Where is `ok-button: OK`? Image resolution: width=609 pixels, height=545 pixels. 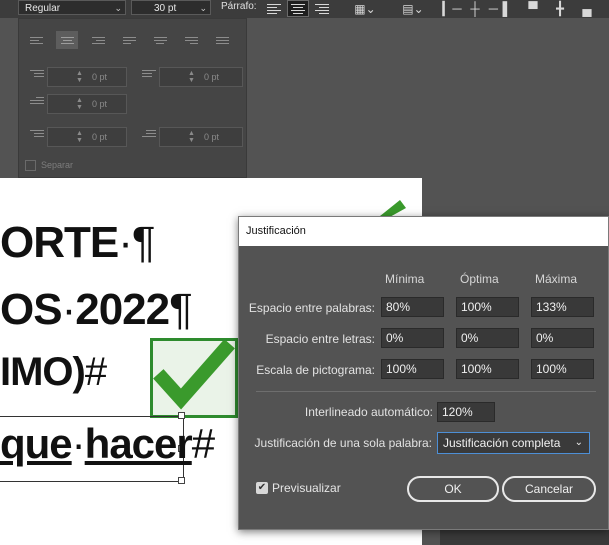
ok-button: OK is located at coordinates (453, 489).